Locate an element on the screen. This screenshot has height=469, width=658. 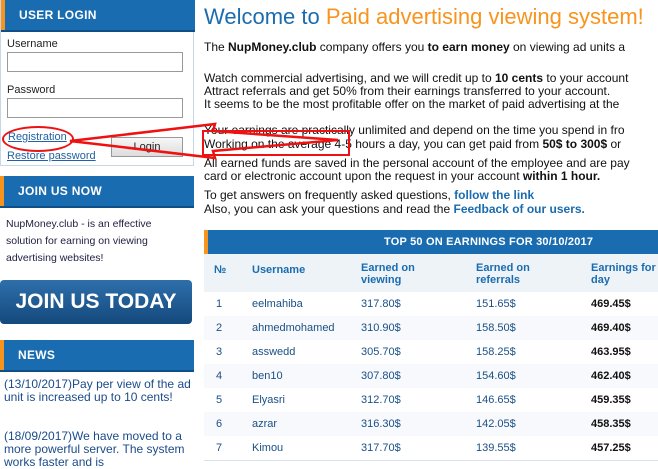
annotation-overlay is located at coordinates (204, 141).